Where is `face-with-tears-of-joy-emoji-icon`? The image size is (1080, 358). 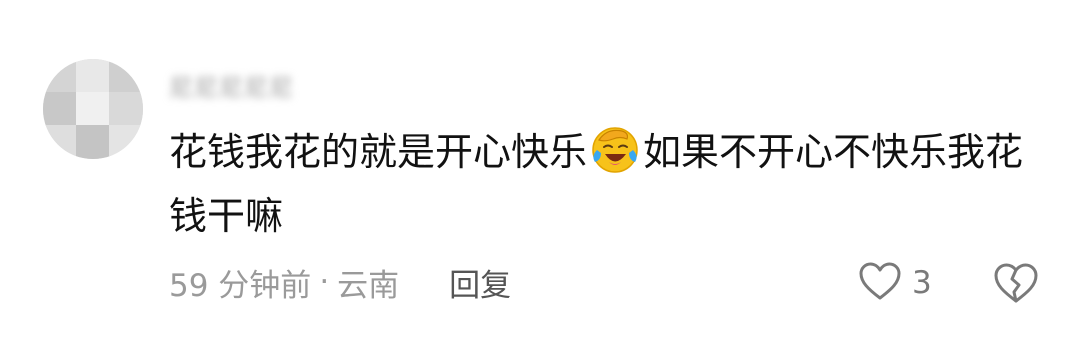
face-with-tears-of-joy-emoji-icon is located at coordinates (615, 149).